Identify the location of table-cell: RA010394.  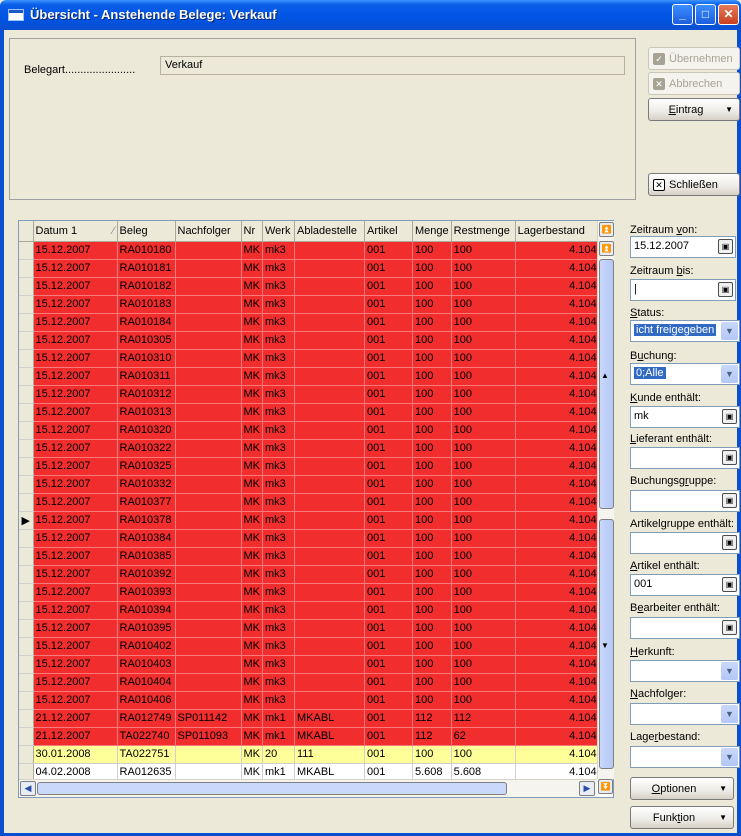
(146, 610).